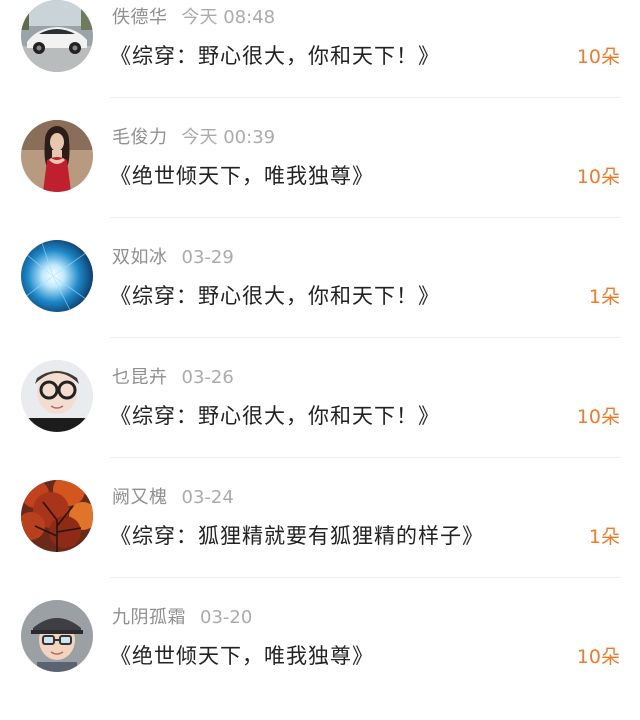  Describe the element at coordinates (228, 17) in the screenshot. I see `timestamp: 今天 08:48` at that location.